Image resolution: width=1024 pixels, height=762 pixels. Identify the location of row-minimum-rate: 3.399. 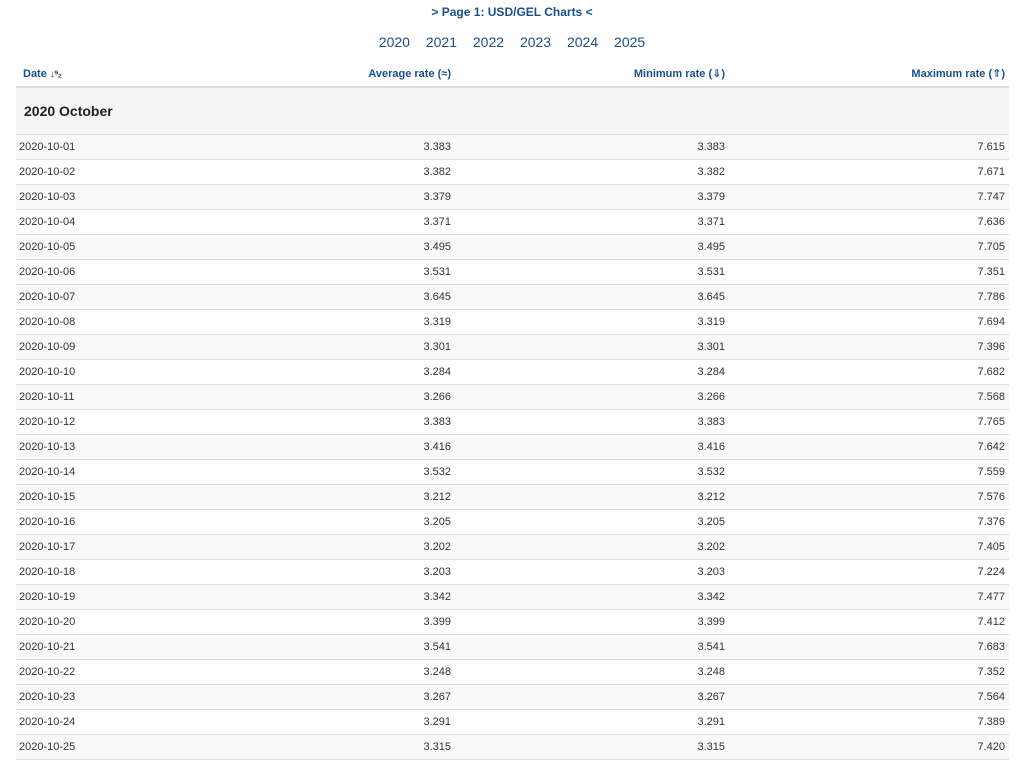
(592, 622).